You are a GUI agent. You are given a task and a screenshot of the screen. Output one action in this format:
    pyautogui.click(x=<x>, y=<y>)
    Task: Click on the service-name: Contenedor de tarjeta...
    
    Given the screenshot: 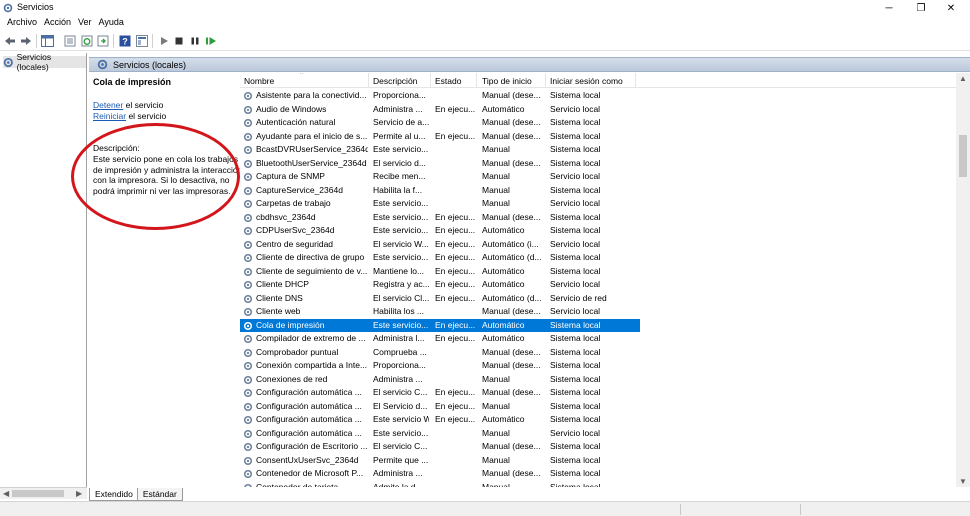 What is the action you would take?
    pyautogui.click(x=301, y=484)
    